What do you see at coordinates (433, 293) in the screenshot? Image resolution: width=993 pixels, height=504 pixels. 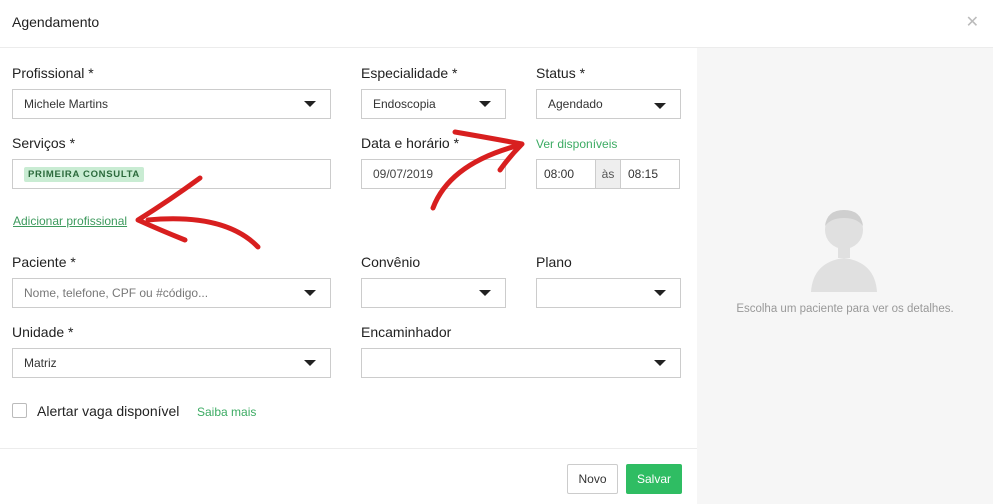 I see `convenio-select` at bounding box center [433, 293].